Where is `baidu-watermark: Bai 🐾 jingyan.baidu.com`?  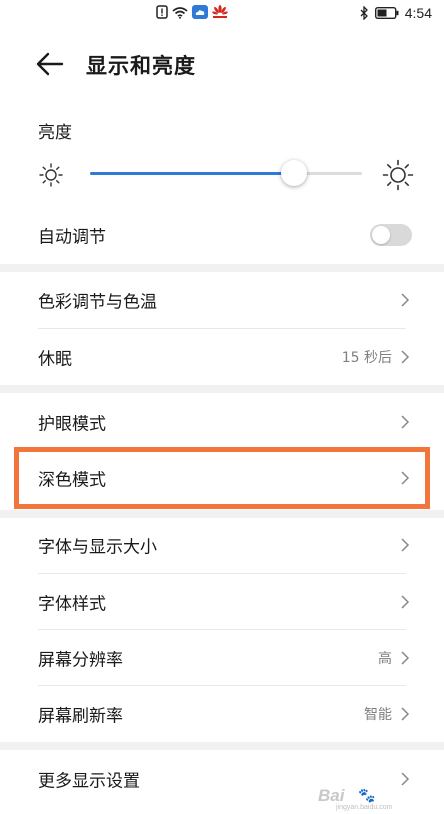
baidu-watermark: Bai 🐾 jingyan.baidu.com is located at coordinates (374, 798).